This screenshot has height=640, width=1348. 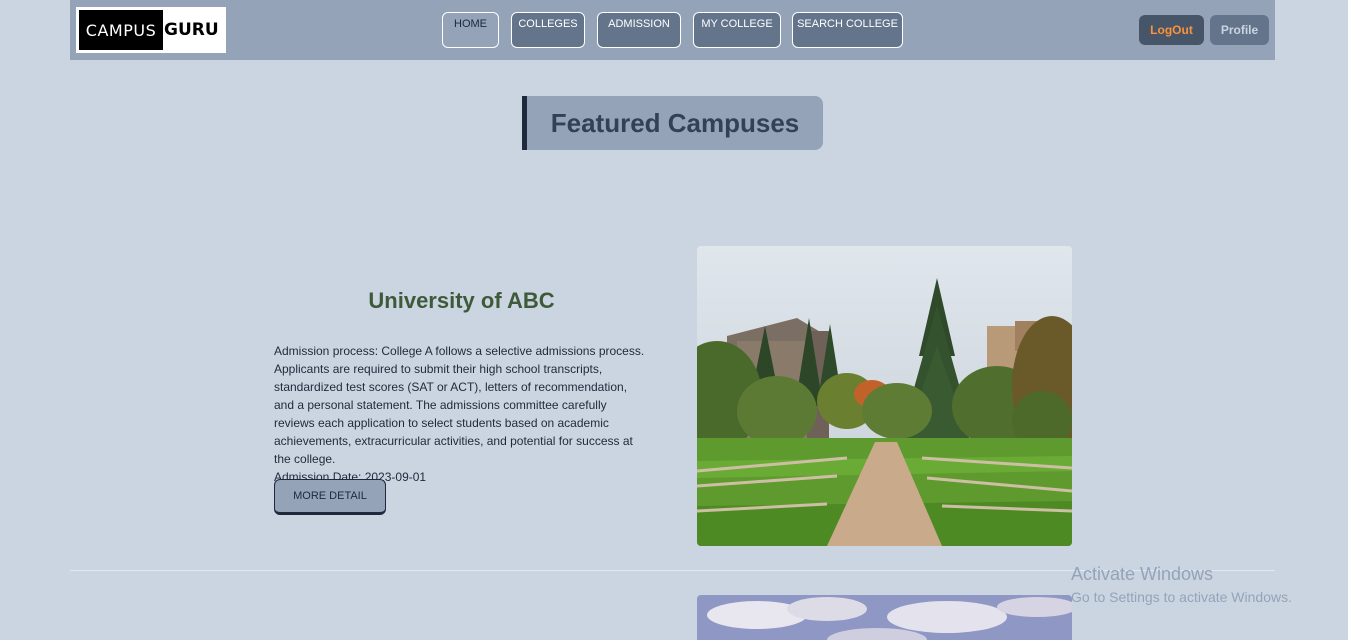 What do you see at coordinates (121, 30) in the screenshot?
I see `logo-campus-text: CAMPUS` at bounding box center [121, 30].